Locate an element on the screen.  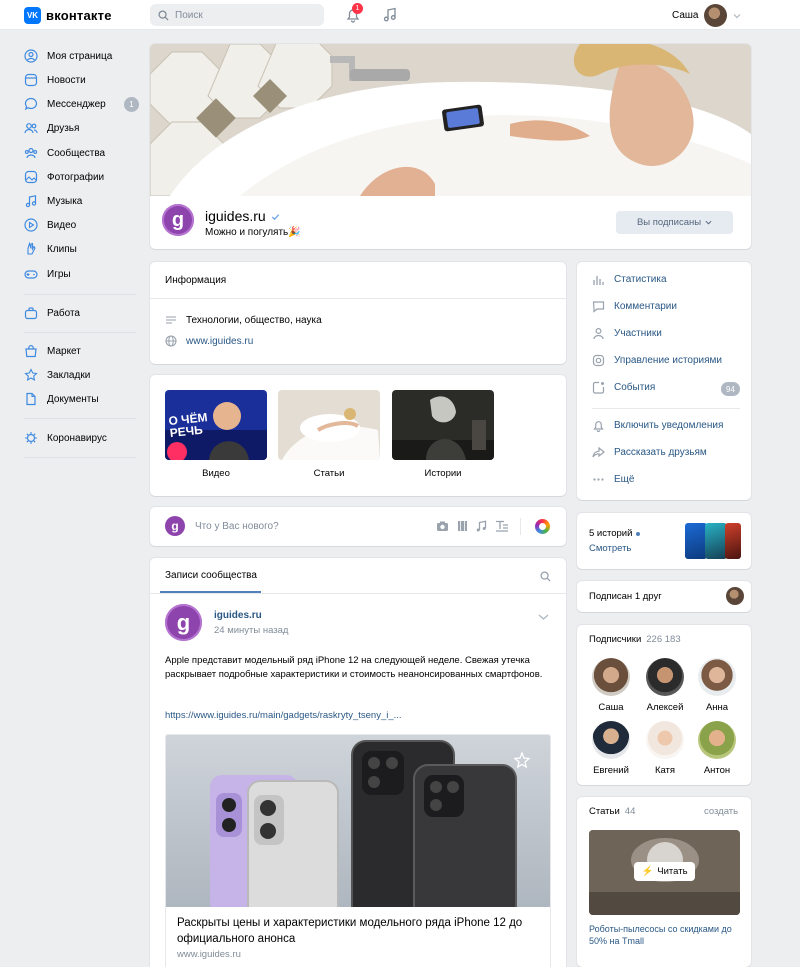
media-card: О ЧЁМ РЕЧЬ Видео Статьи Истории is located at coordinates (358, 435).